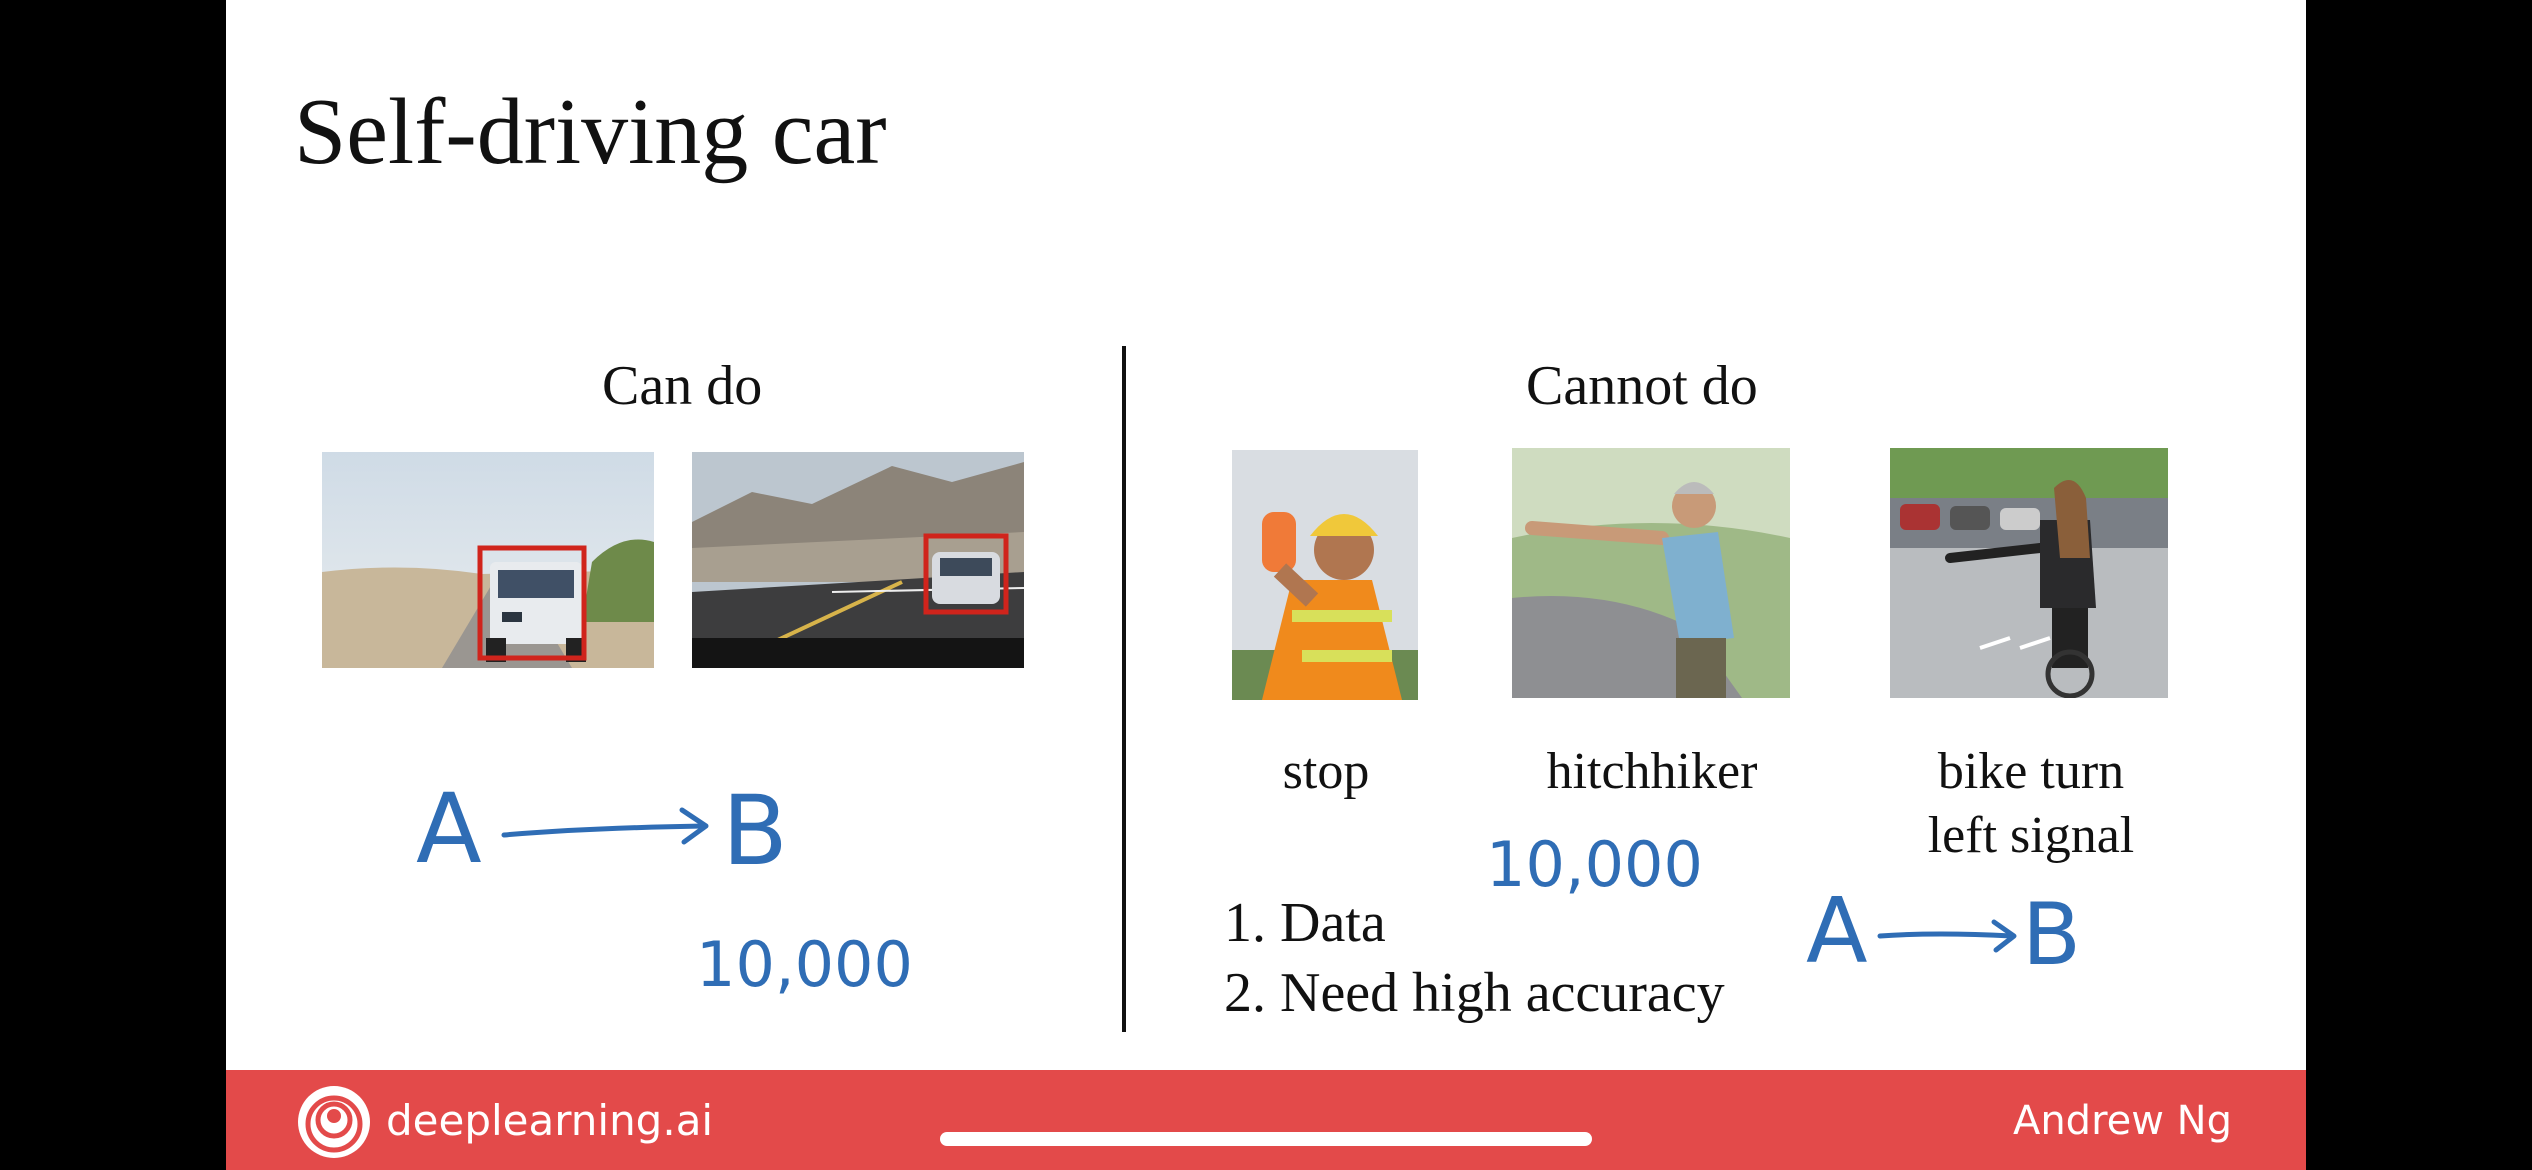 Image resolution: width=2532 pixels, height=1170 pixels. What do you see at coordinates (2051, 935) in the screenshot?
I see `hand-b-right: B` at bounding box center [2051, 935].